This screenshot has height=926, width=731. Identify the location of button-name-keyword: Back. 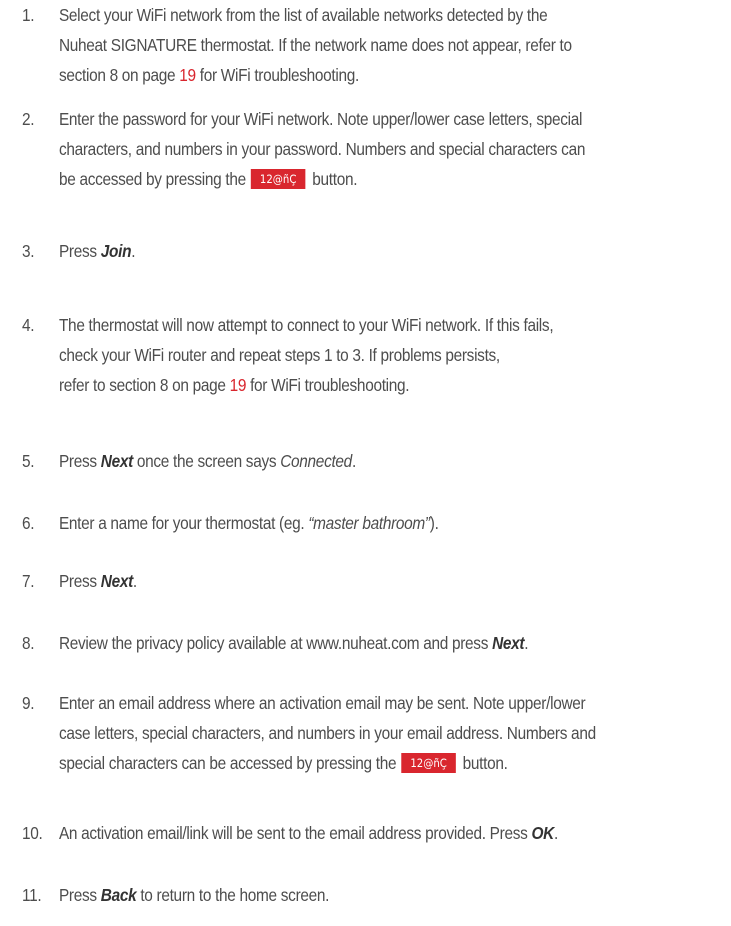
(118, 895).